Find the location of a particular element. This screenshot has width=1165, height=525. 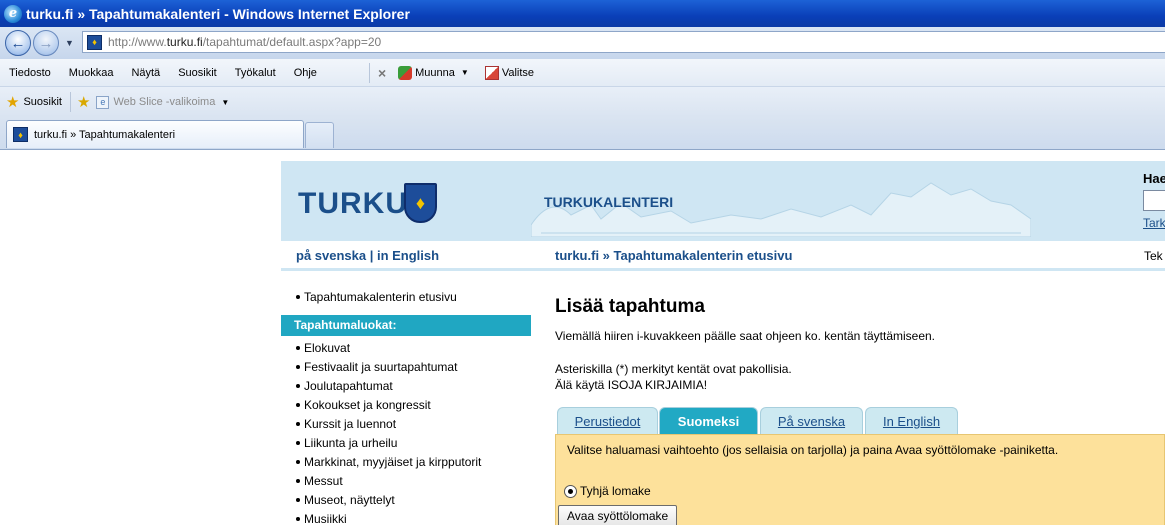

category-item: Liikunta ja urheilu is located at coordinates (388, 443).